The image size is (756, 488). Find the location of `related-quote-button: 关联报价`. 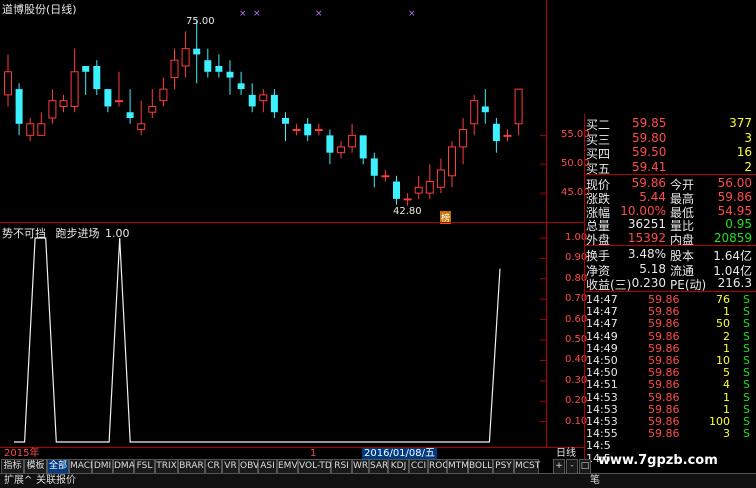

related-quote-button: 关联报价 is located at coordinates (56, 481).